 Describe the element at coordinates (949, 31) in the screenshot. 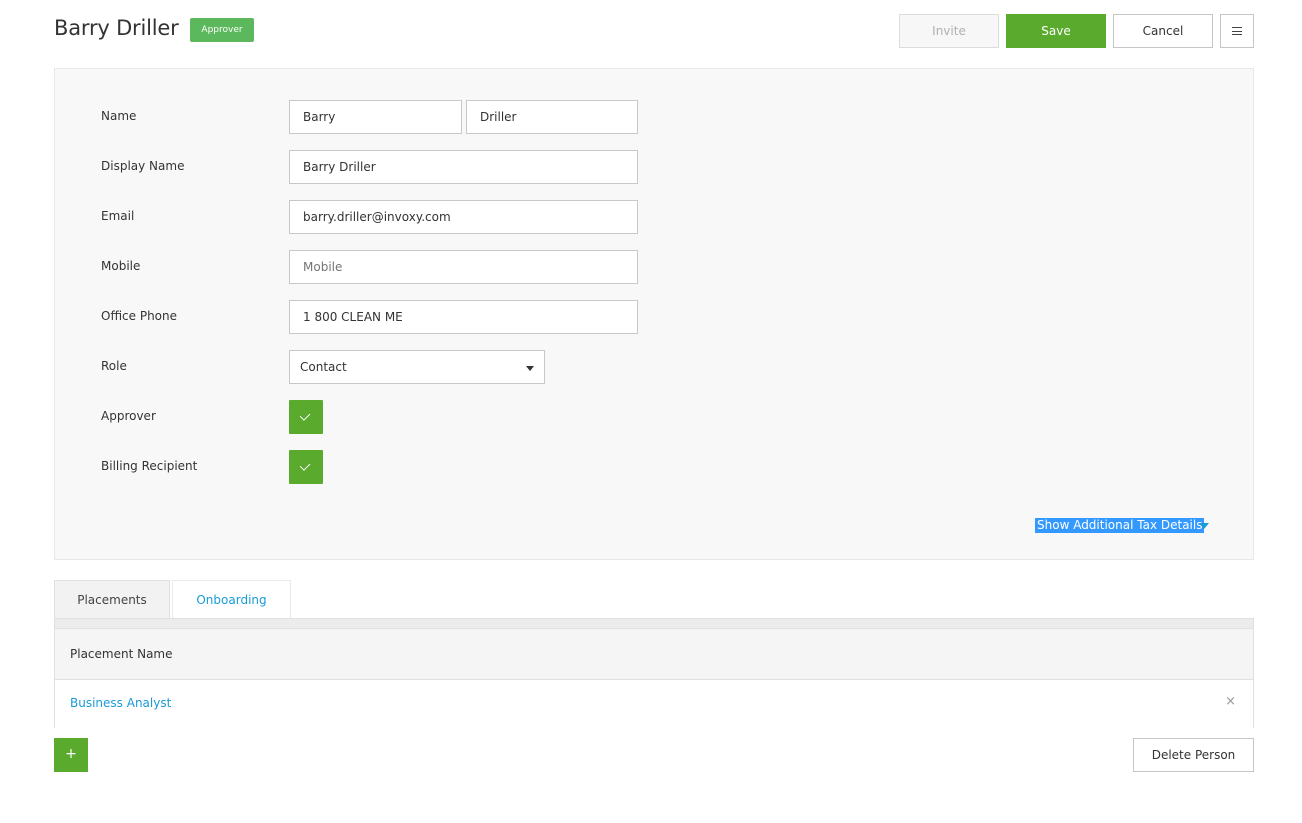

I see `invite-button: Invite` at that location.